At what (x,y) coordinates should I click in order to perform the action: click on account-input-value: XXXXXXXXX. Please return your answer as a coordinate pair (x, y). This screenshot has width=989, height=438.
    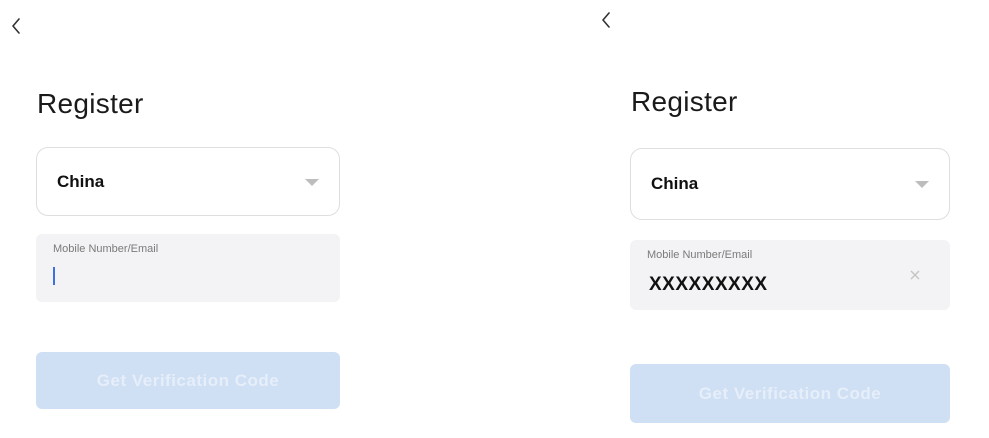
    Looking at the image, I should click on (708, 284).